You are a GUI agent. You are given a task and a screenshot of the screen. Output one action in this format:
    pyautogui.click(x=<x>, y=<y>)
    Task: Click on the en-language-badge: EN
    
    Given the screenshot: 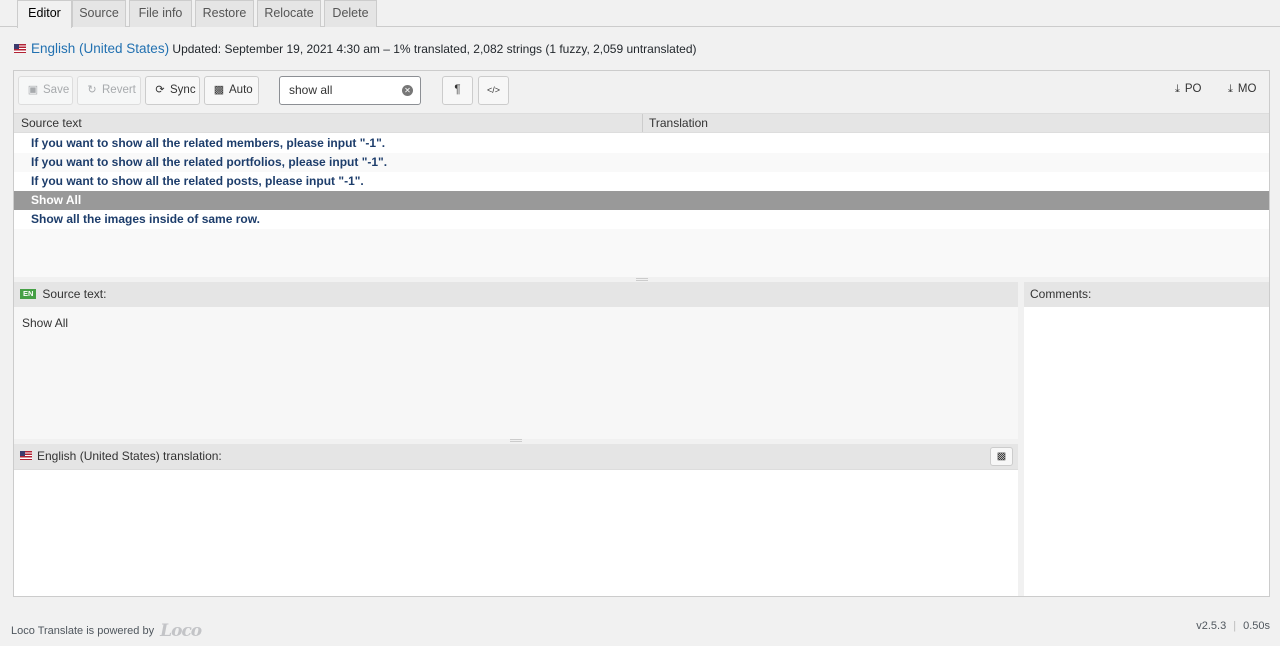 What is the action you would take?
    pyautogui.click(x=28, y=293)
    